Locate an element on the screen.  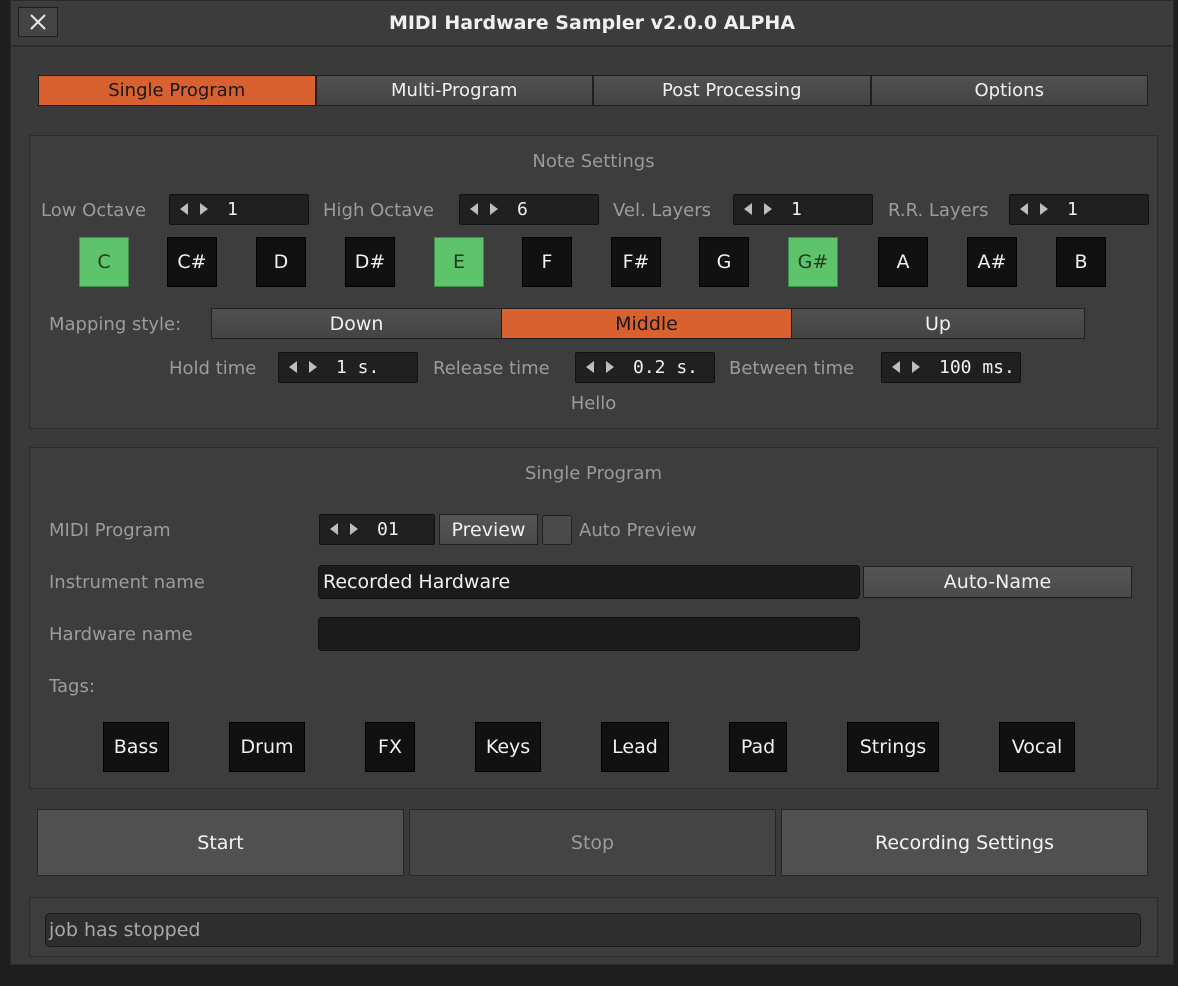
hardware-name-input is located at coordinates (589, 634).